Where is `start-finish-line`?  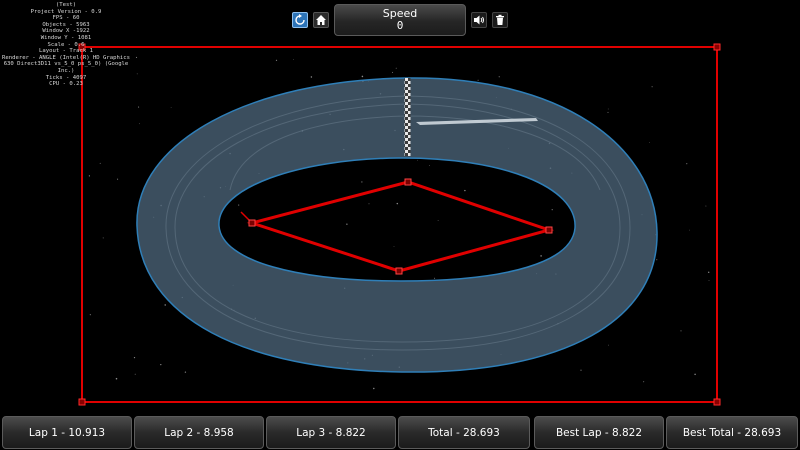
start-finish-line is located at coordinates (407, 117).